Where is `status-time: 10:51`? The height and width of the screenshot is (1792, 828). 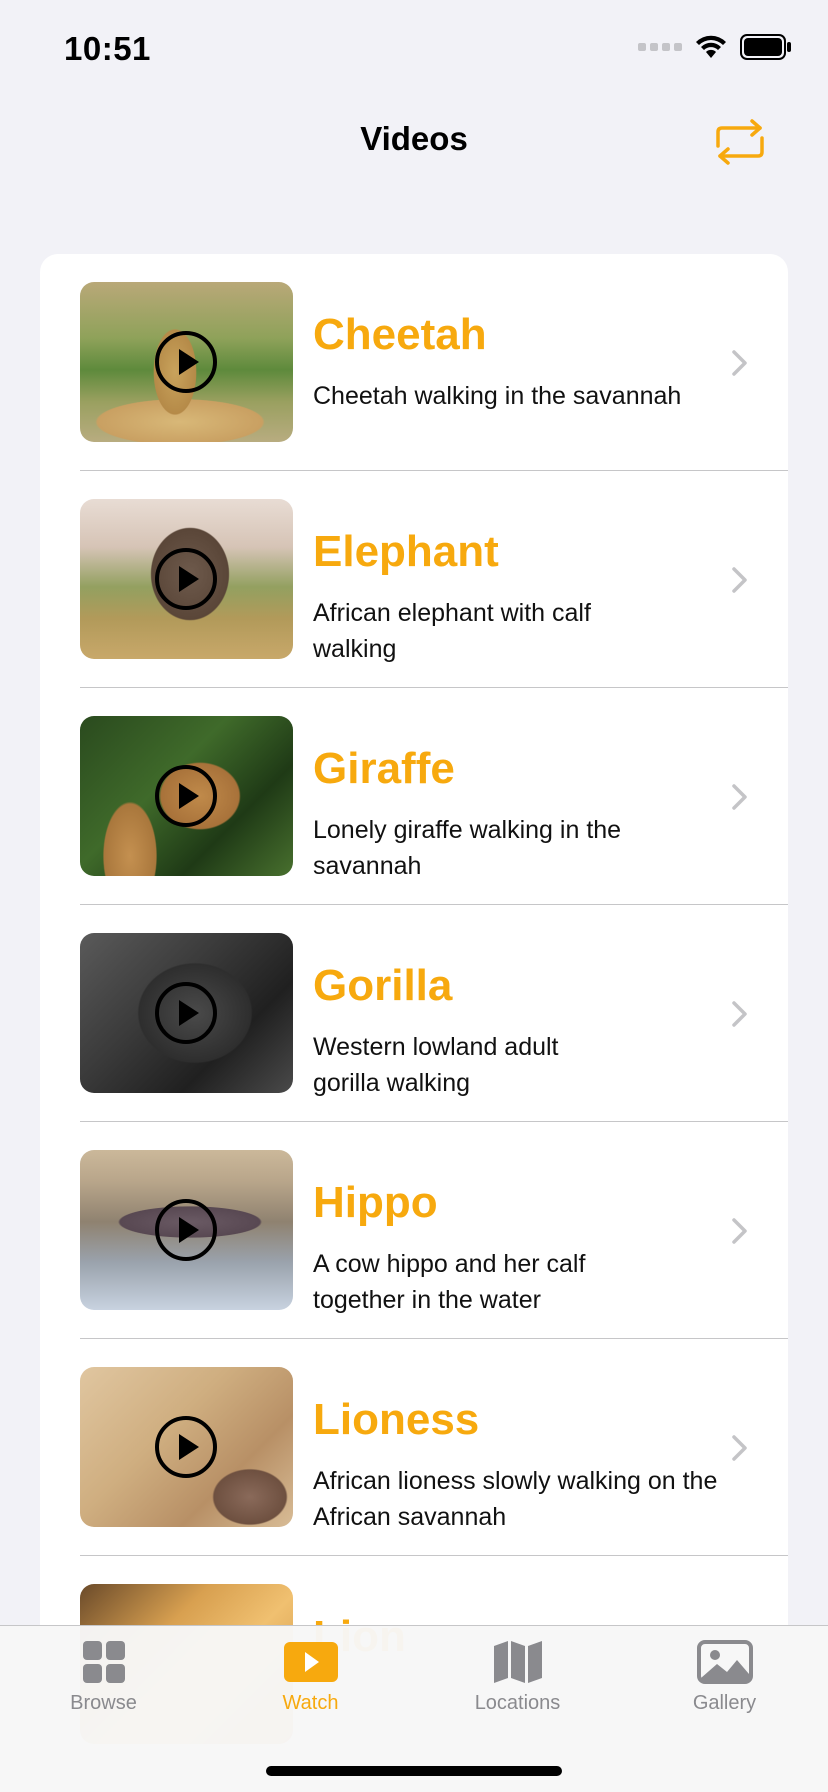 status-time: 10:51 is located at coordinates (107, 48).